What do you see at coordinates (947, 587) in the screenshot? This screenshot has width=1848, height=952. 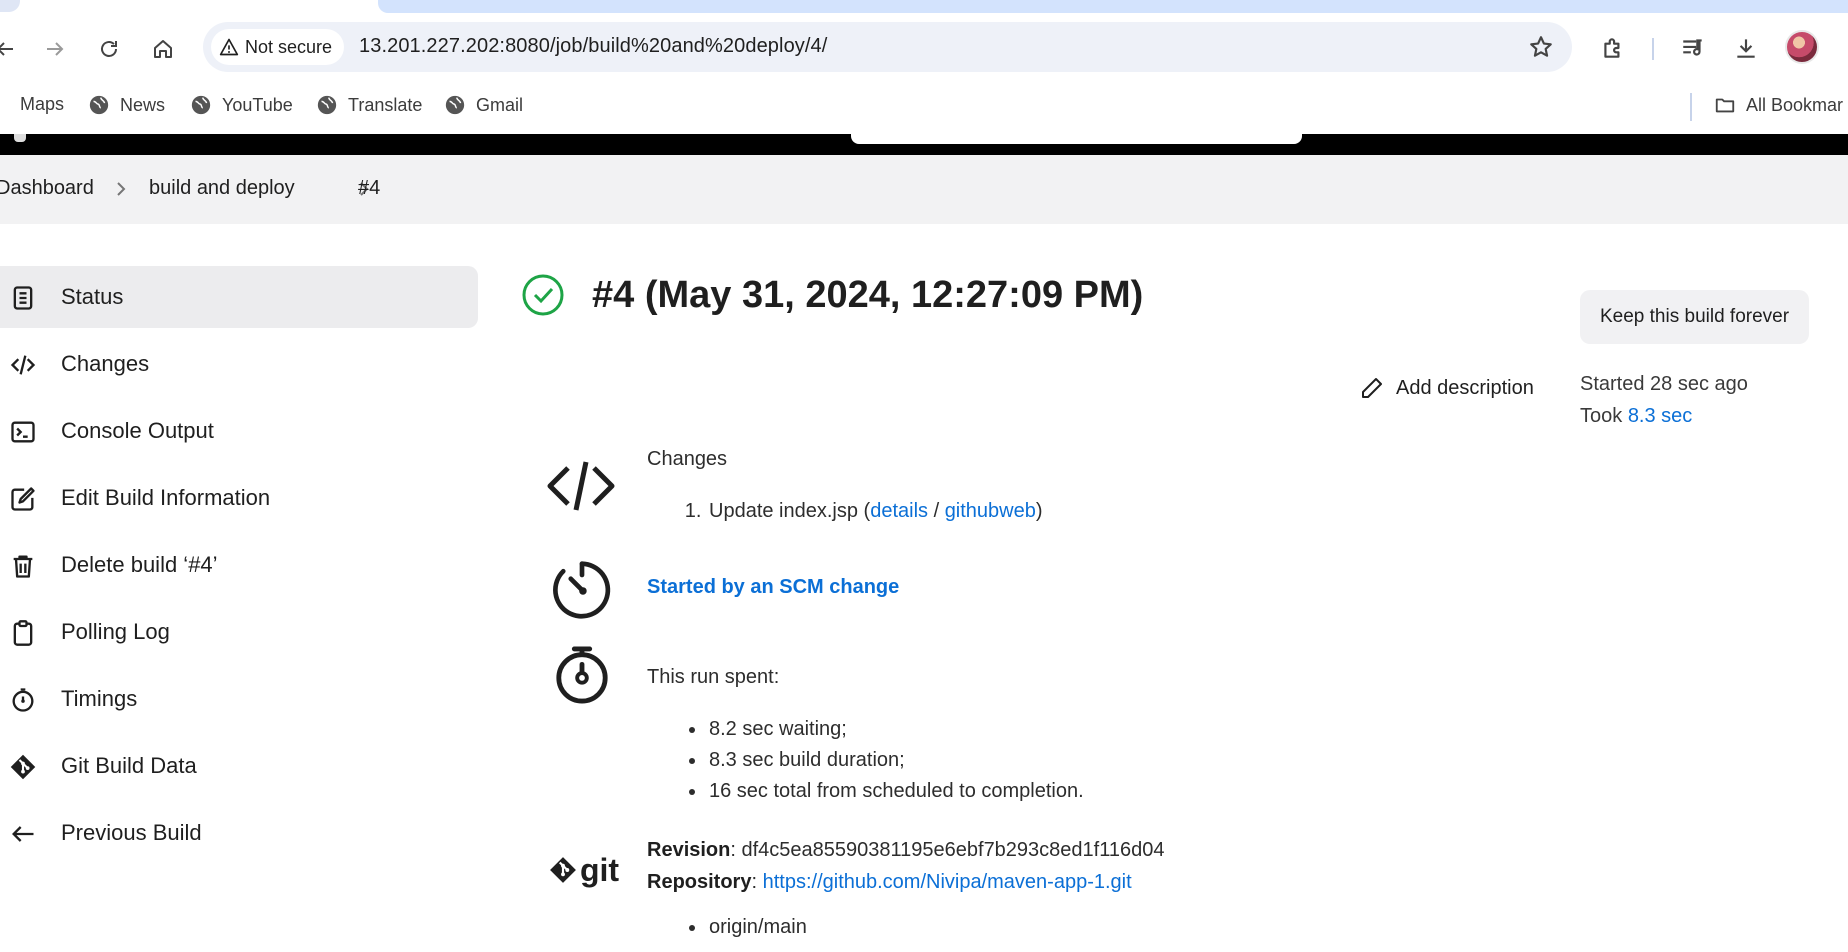 I see `cause-body: Started by an SCM change` at bounding box center [947, 587].